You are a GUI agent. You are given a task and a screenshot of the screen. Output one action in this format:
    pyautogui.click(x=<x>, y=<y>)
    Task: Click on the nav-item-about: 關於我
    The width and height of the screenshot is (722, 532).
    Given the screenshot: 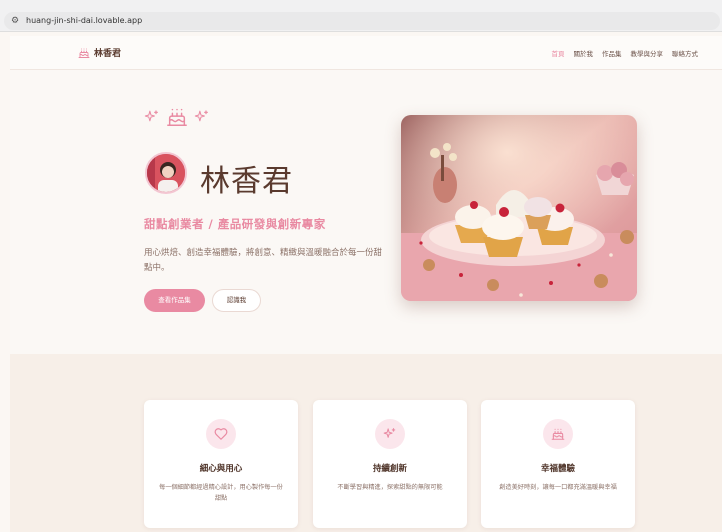 What is the action you would take?
    pyautogui.click(x=584, y=53)
    